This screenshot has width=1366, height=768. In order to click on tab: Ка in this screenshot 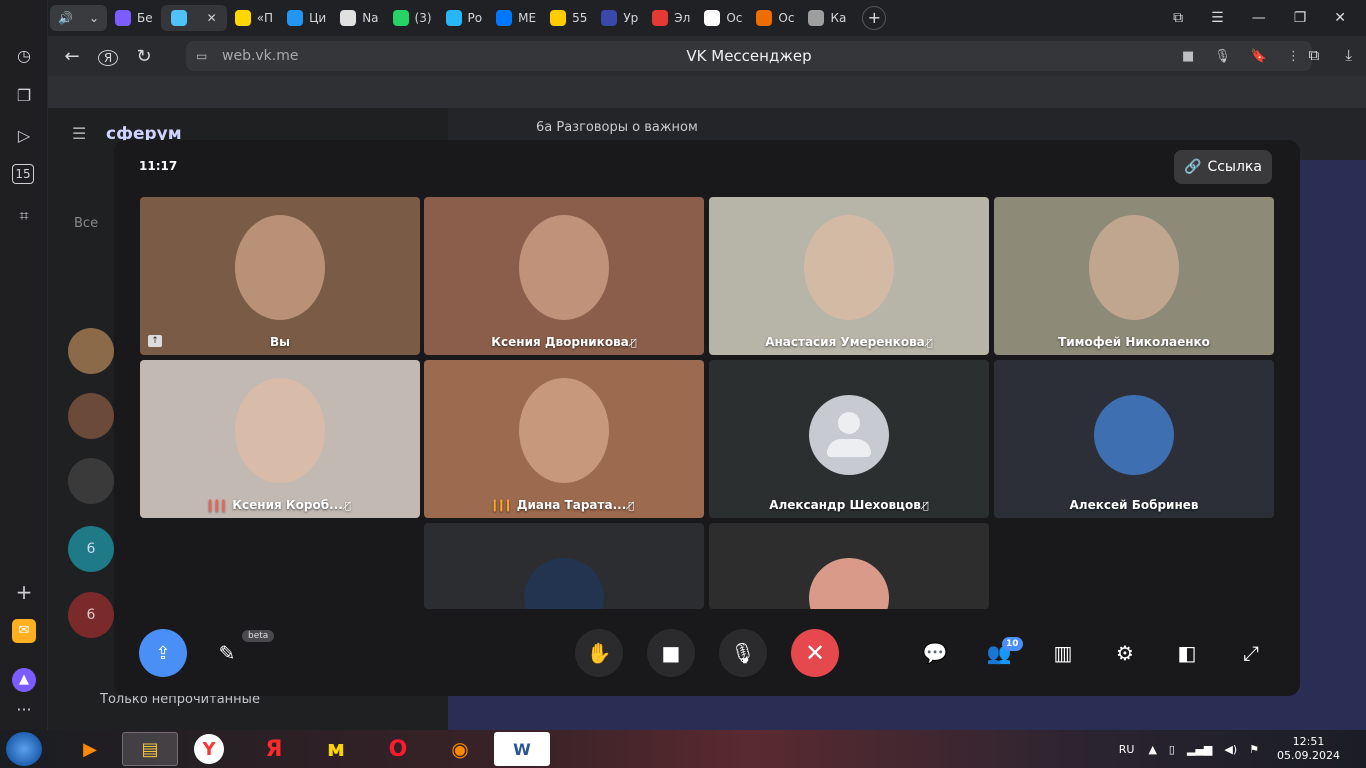, I will do `click(827, 18)`.